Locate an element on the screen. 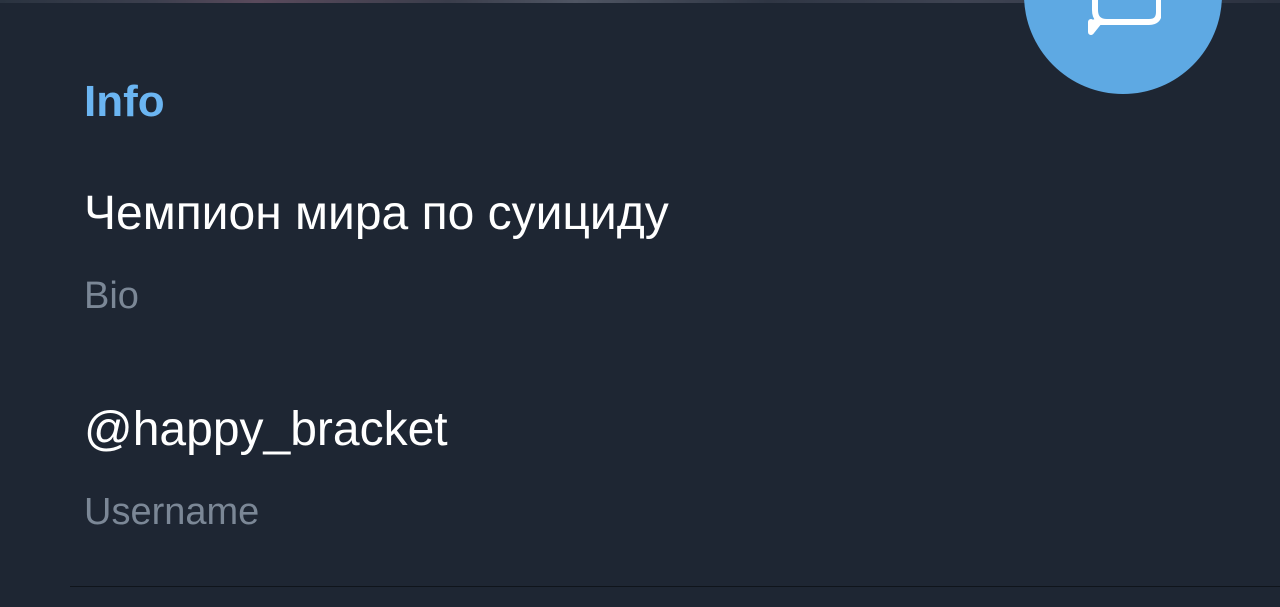 This screenshot has height=607, width=1280. bio-text: Чемпион мира по суициду is located at coordinates (376, 213).